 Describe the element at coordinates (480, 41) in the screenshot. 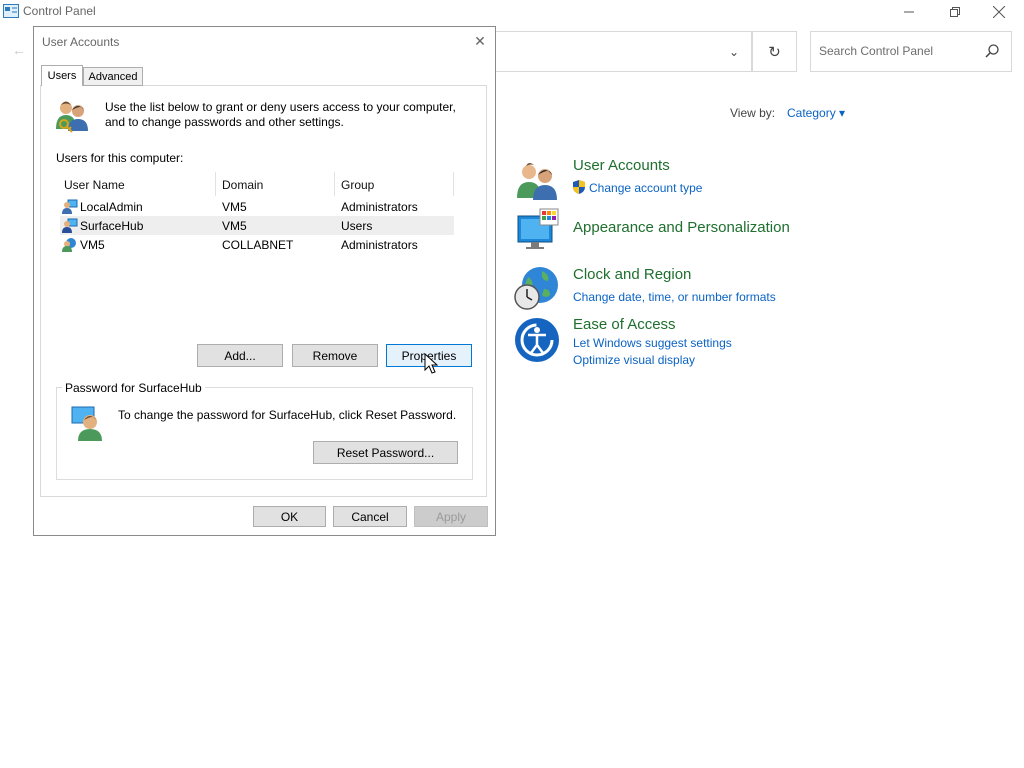

I see `dialog-close-icon: ✕` at that location.